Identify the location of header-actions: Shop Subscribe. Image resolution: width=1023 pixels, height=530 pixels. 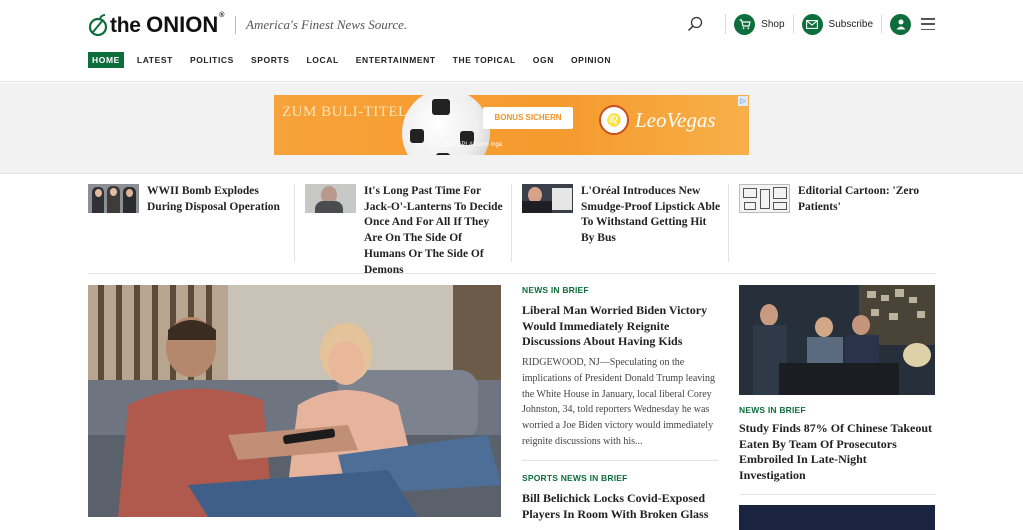
(811, 24).